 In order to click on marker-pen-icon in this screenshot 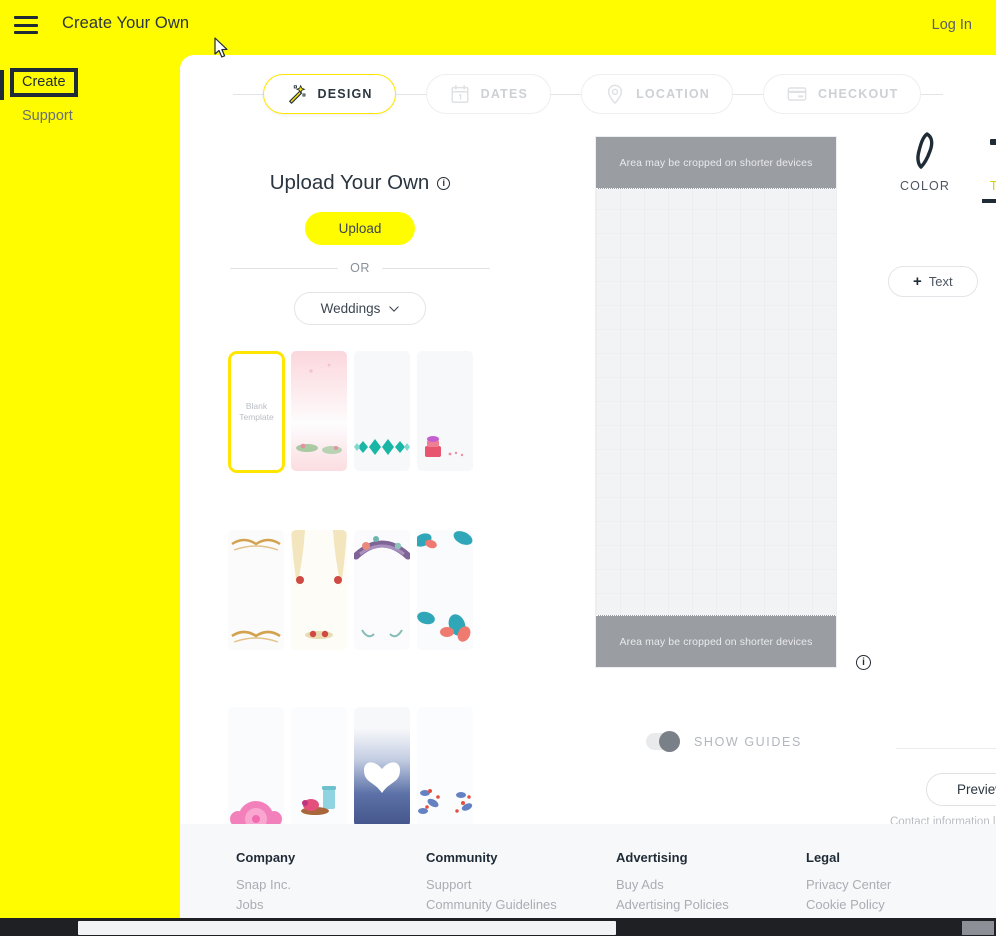, I will do `click(925, 149)`.